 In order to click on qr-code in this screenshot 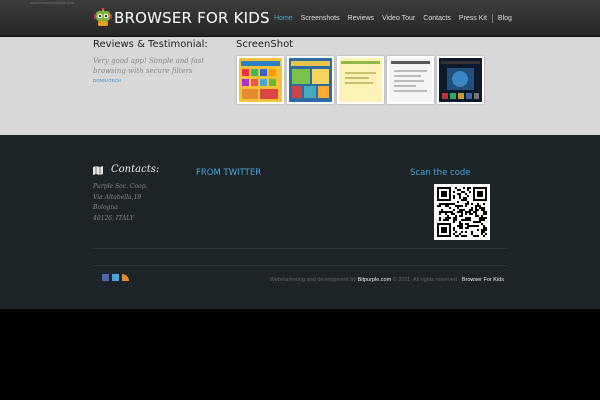, I will do `click(462, 212)`.